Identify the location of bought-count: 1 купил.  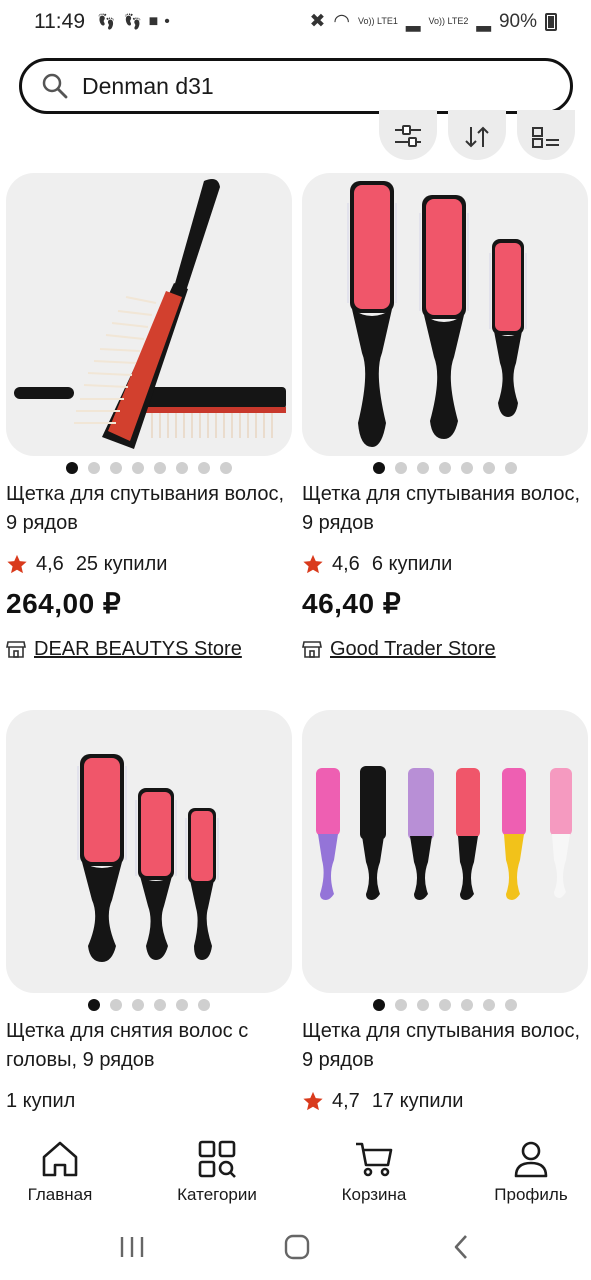
(41, 1100).